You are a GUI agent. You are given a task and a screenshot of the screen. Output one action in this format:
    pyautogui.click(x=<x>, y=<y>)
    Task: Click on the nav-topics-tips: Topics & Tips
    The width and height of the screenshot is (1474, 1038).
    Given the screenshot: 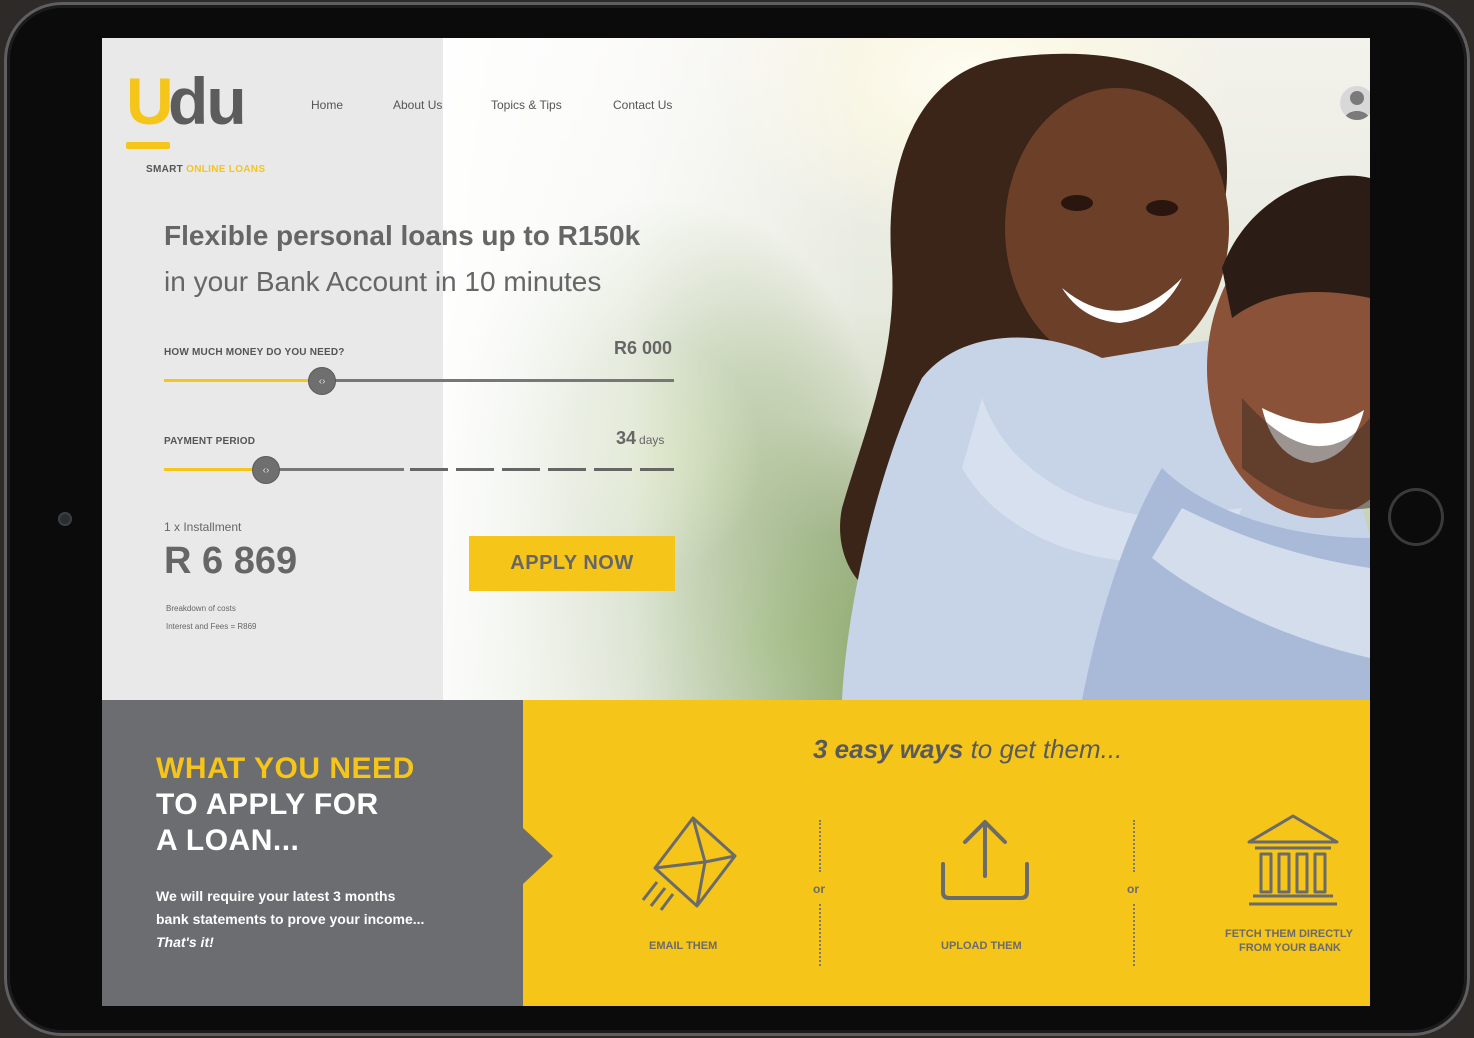 What is the action you would take?
    pyautogui.click(x=526, y=105)
    